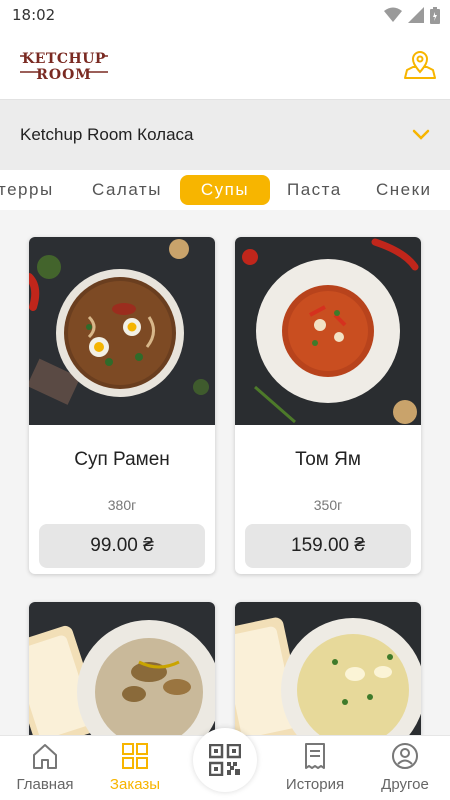 This screenshot has width=450, height=800. I want to click on qr-scan-button, so click(225, 760).